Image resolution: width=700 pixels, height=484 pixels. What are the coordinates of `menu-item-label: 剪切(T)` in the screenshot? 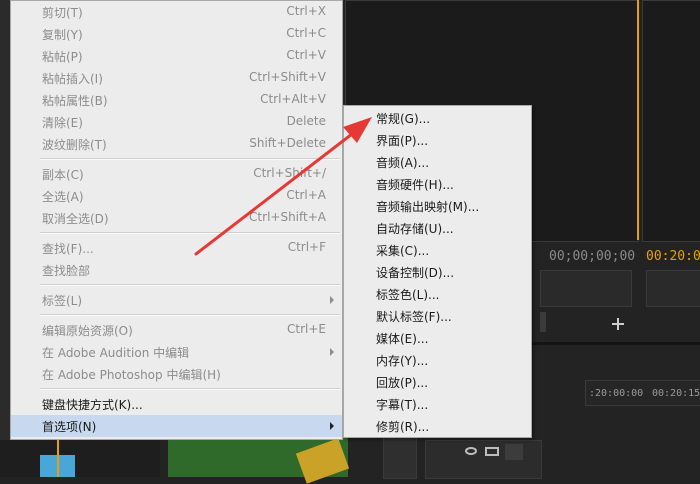 It's located at (62, 13).